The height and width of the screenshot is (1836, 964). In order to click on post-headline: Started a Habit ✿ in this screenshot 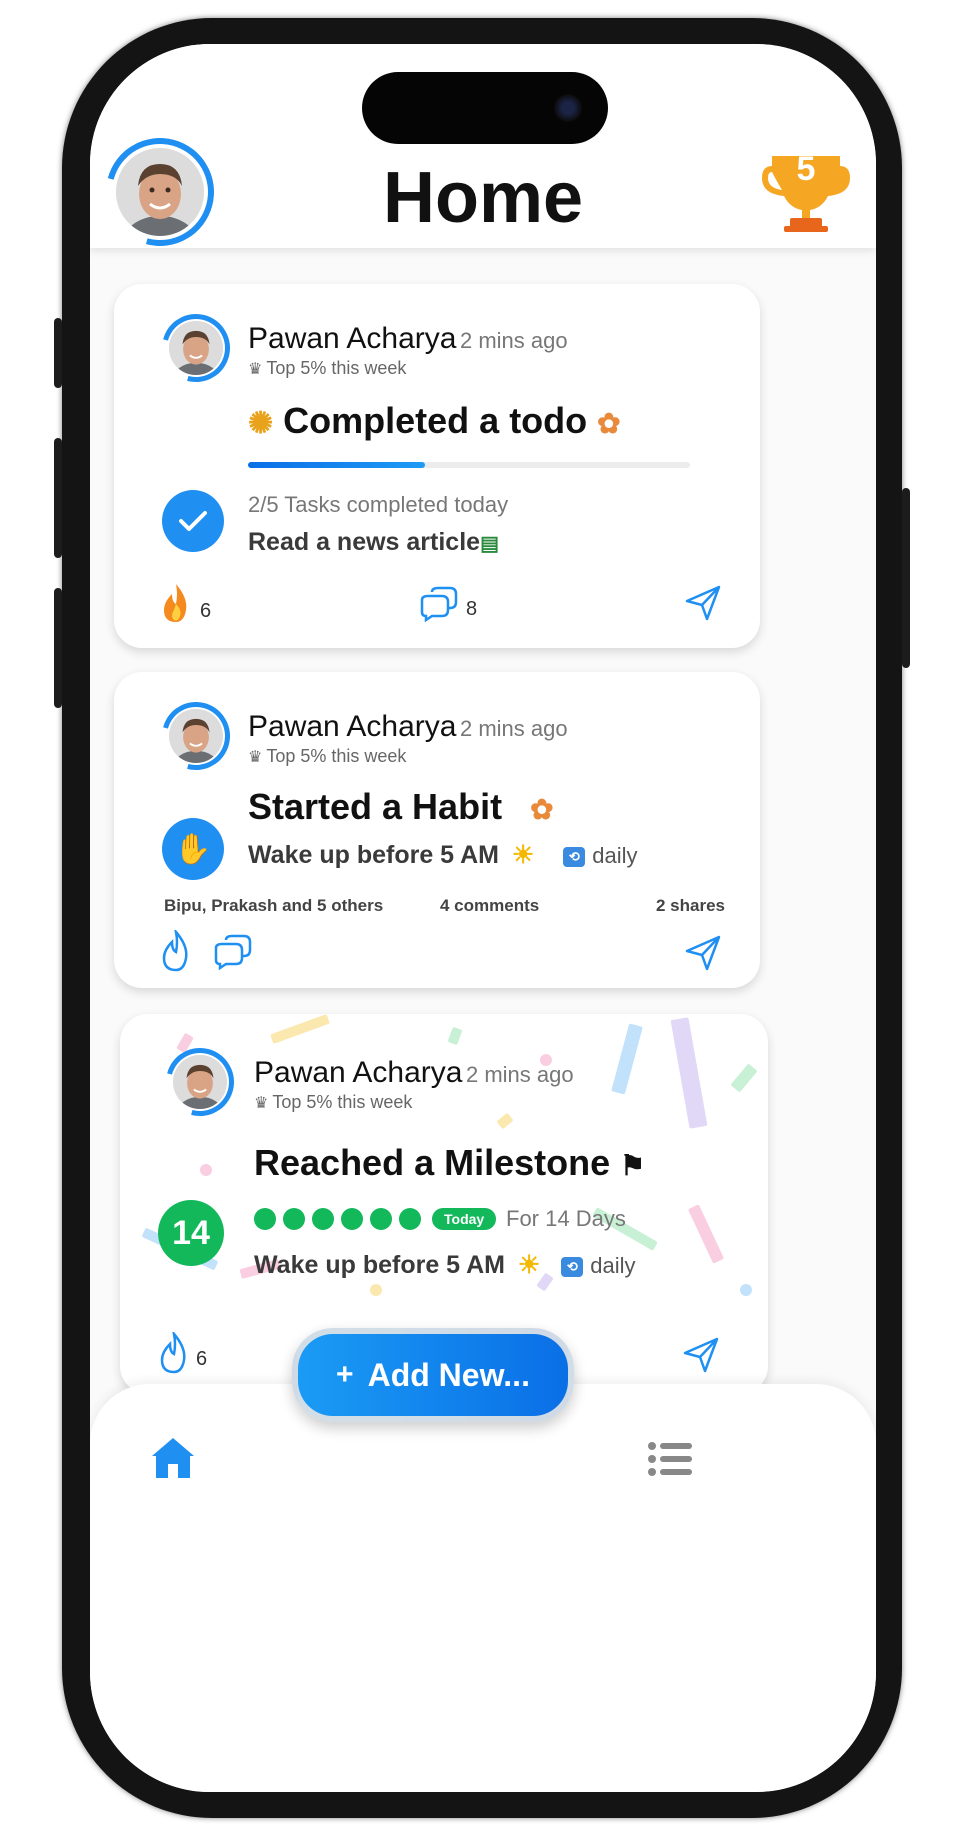, I will do `click(401, 807)`.